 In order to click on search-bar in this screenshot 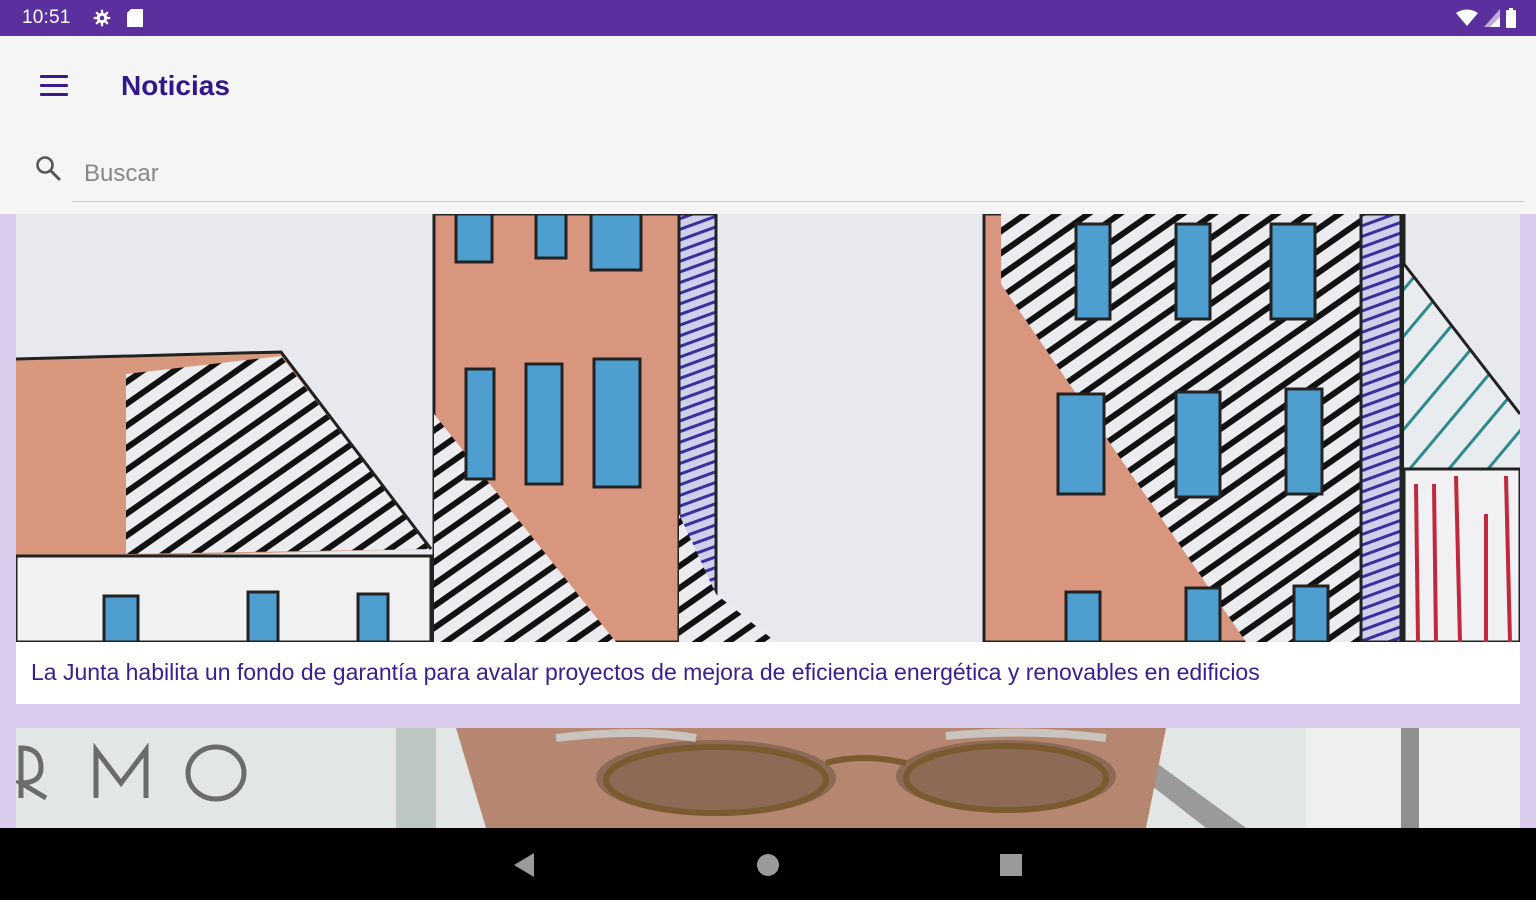, I will do `click(768, 173)`.